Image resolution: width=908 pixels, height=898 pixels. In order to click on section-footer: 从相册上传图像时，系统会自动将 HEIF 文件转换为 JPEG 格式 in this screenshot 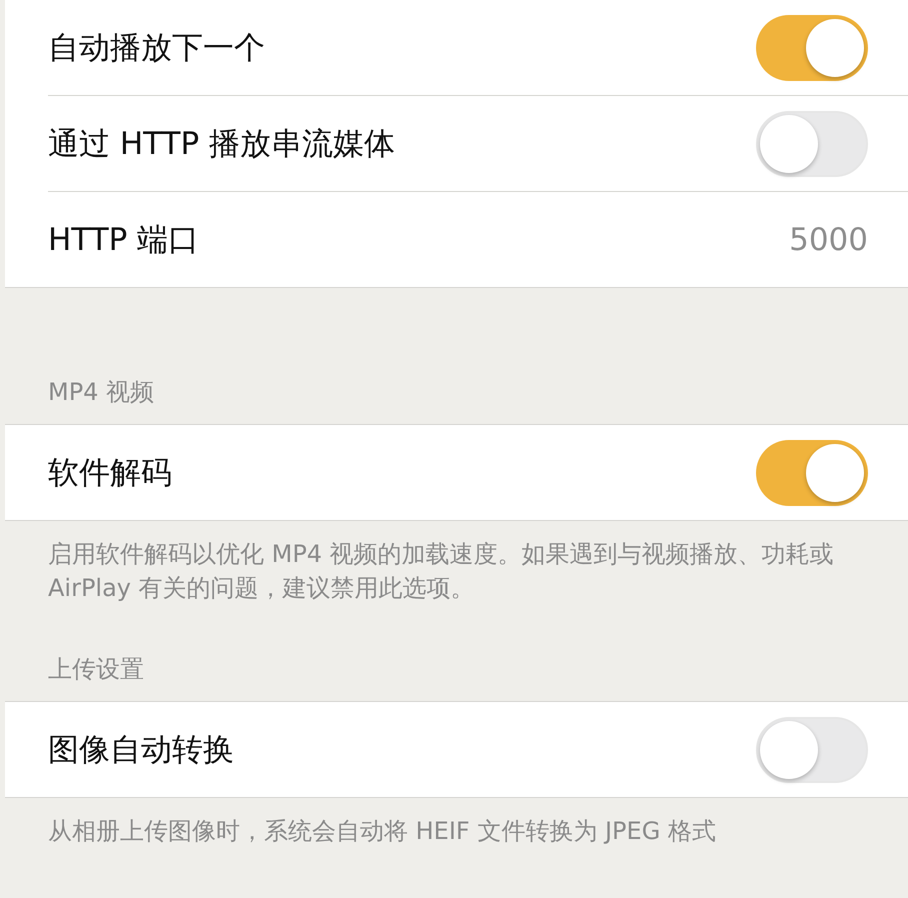, I will do `click(451, 823)`.